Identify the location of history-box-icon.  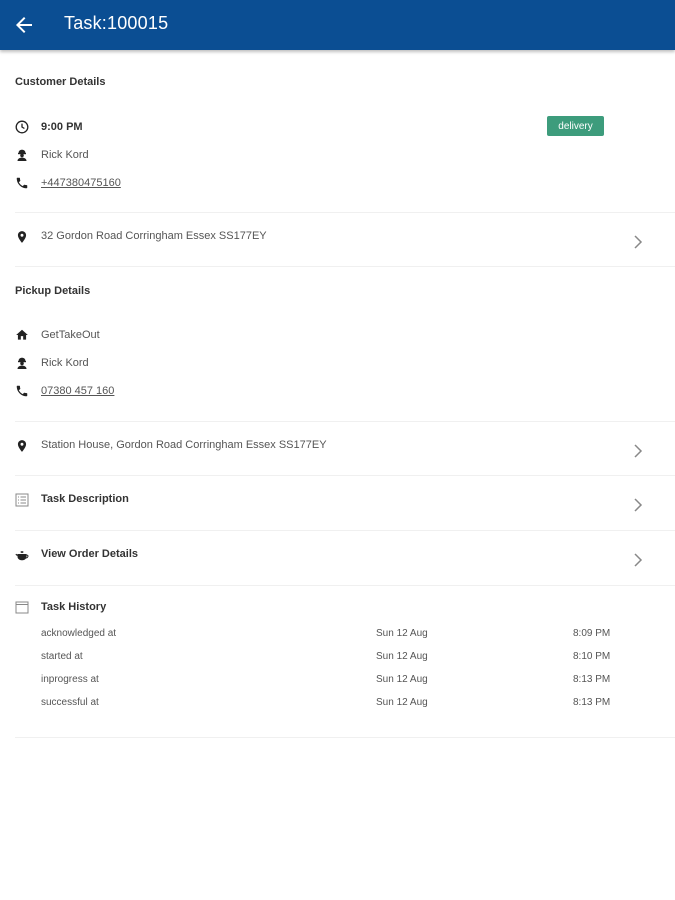
(22, 607).